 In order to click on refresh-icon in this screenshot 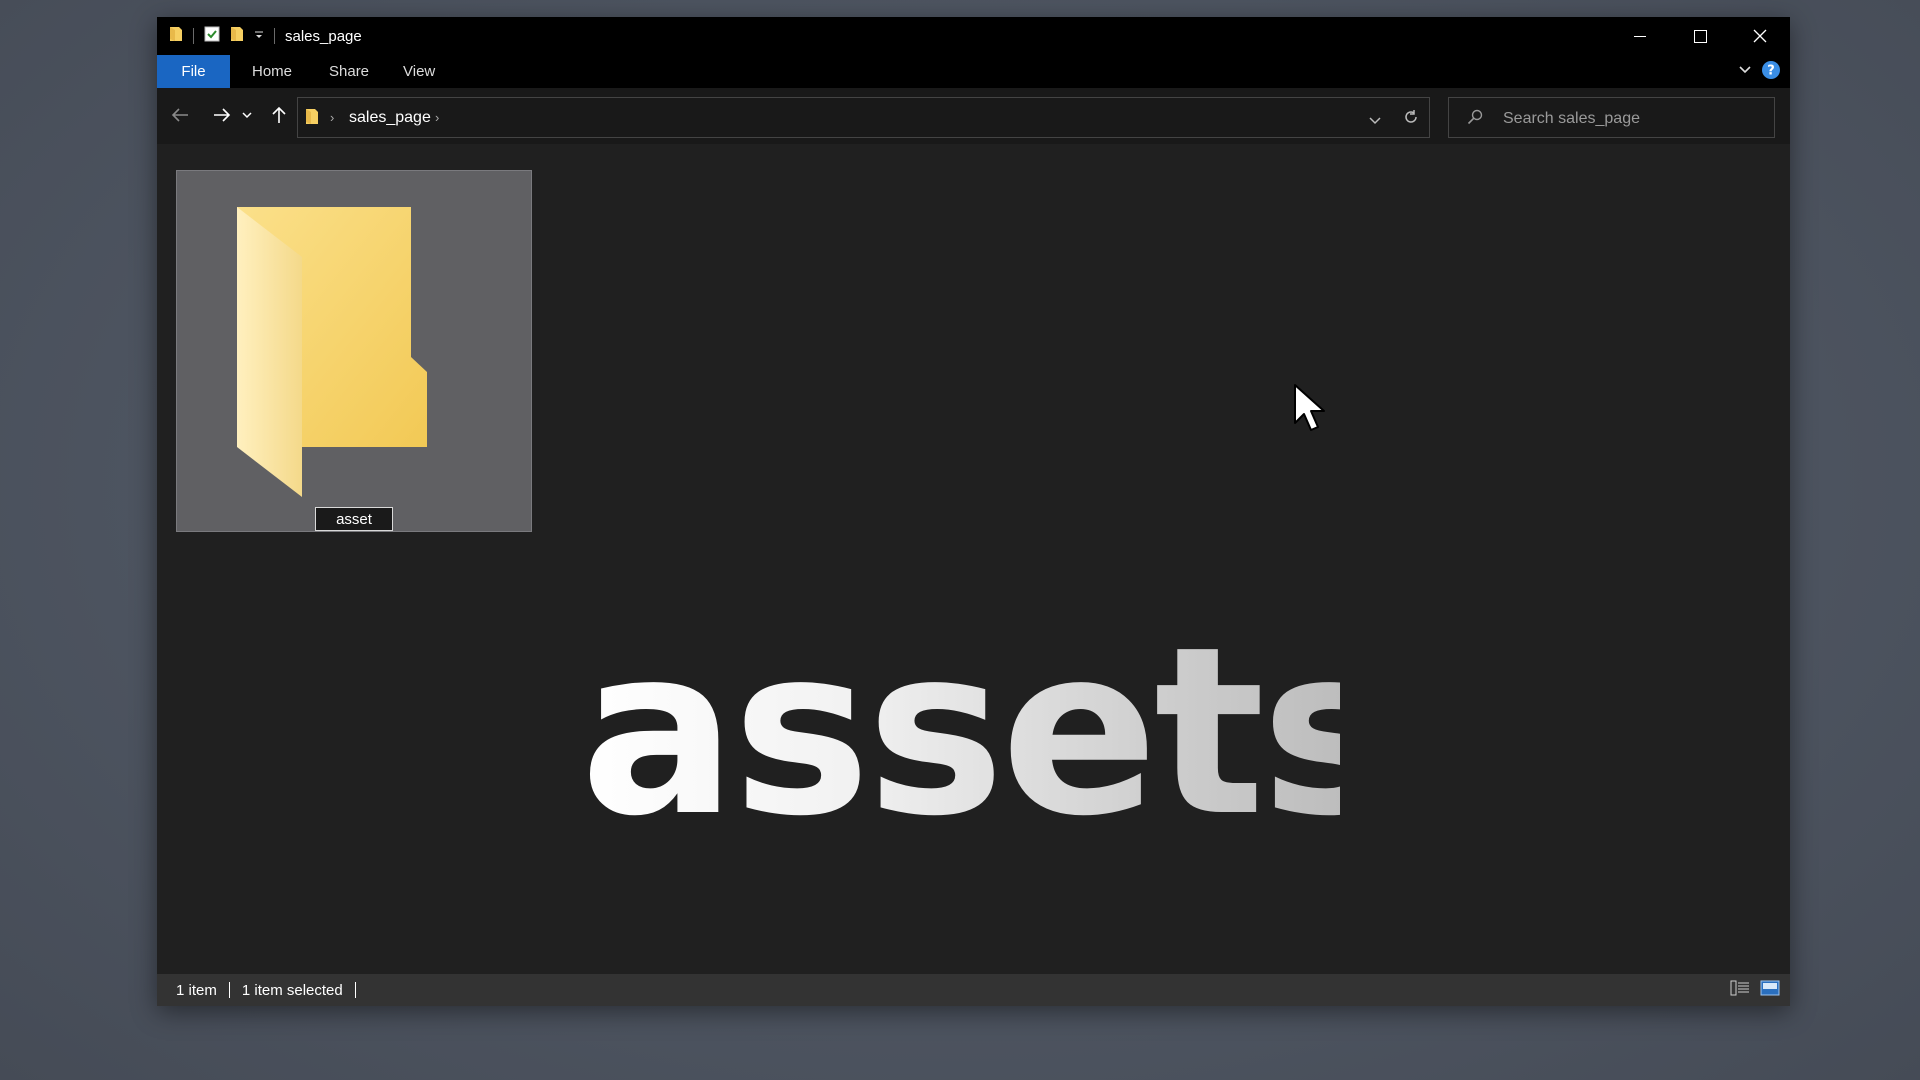, I will do `click(1411, 119)`.